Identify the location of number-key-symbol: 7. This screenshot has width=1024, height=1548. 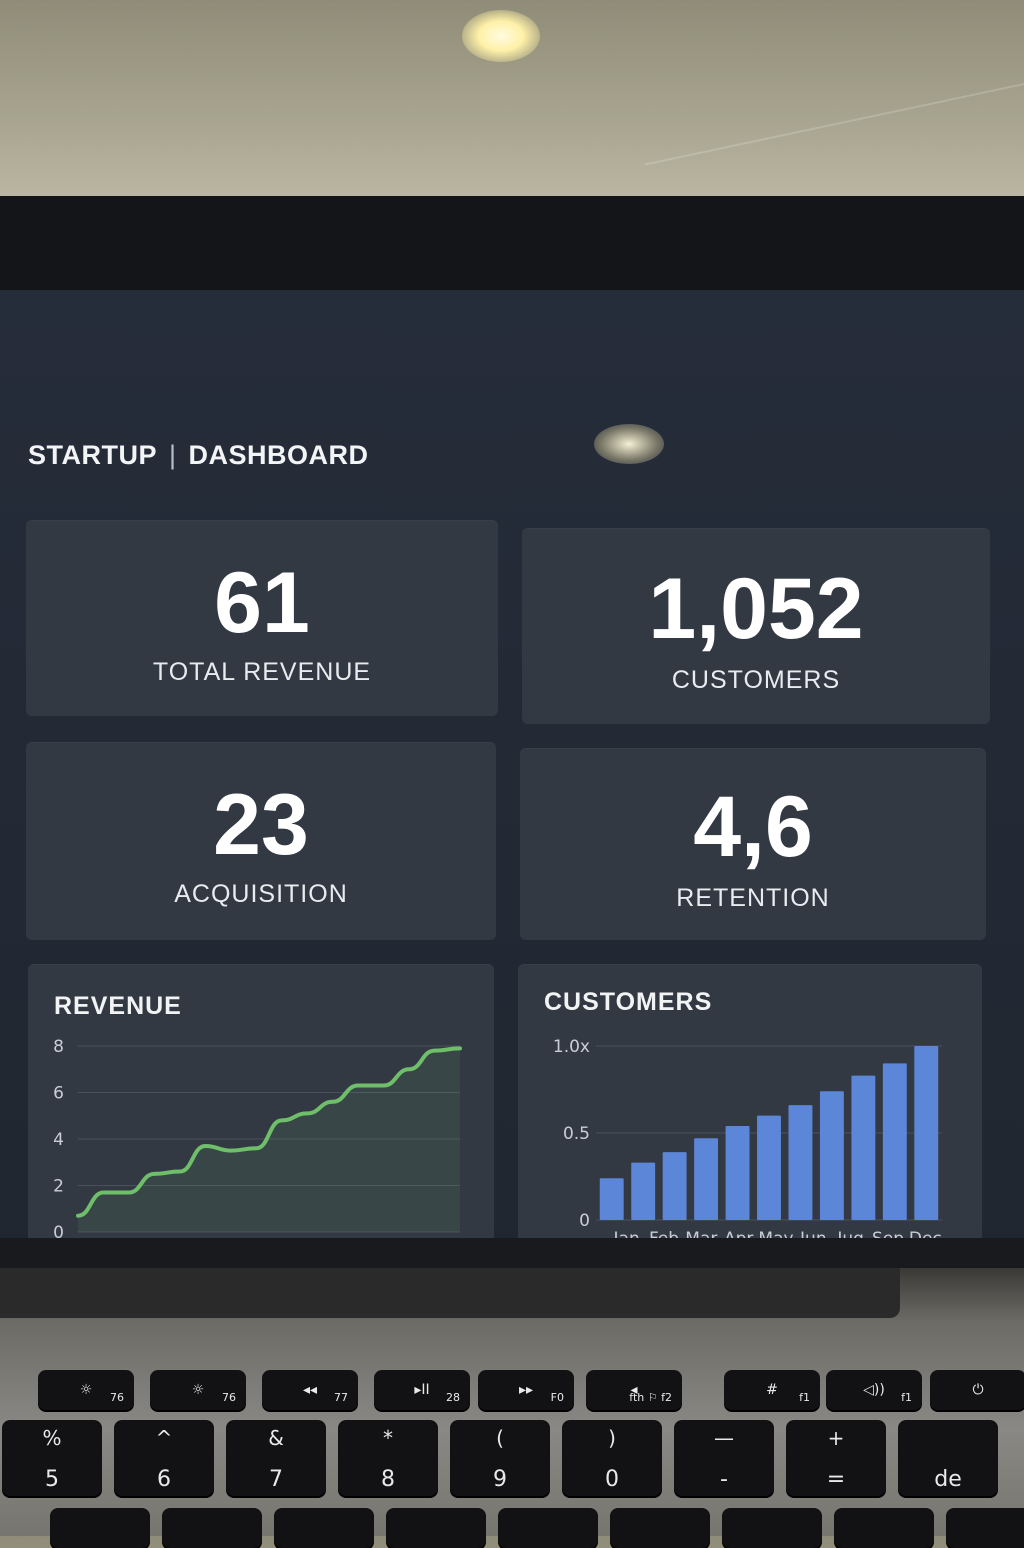
(276, 1479).